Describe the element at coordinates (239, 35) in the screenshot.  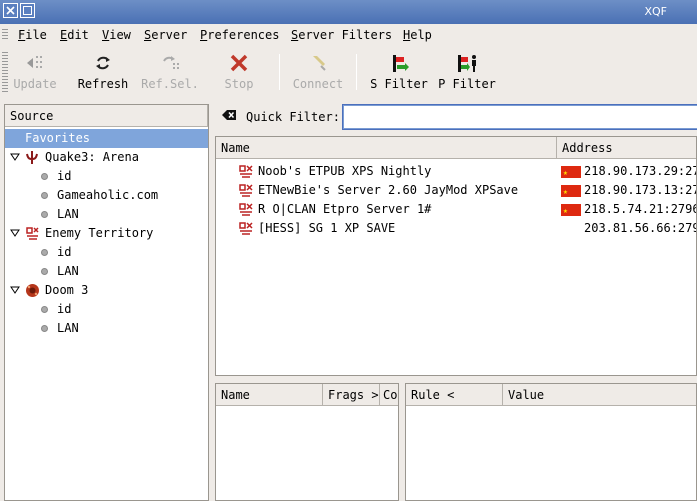
I see `menu-preferences: Preferences` at that location.